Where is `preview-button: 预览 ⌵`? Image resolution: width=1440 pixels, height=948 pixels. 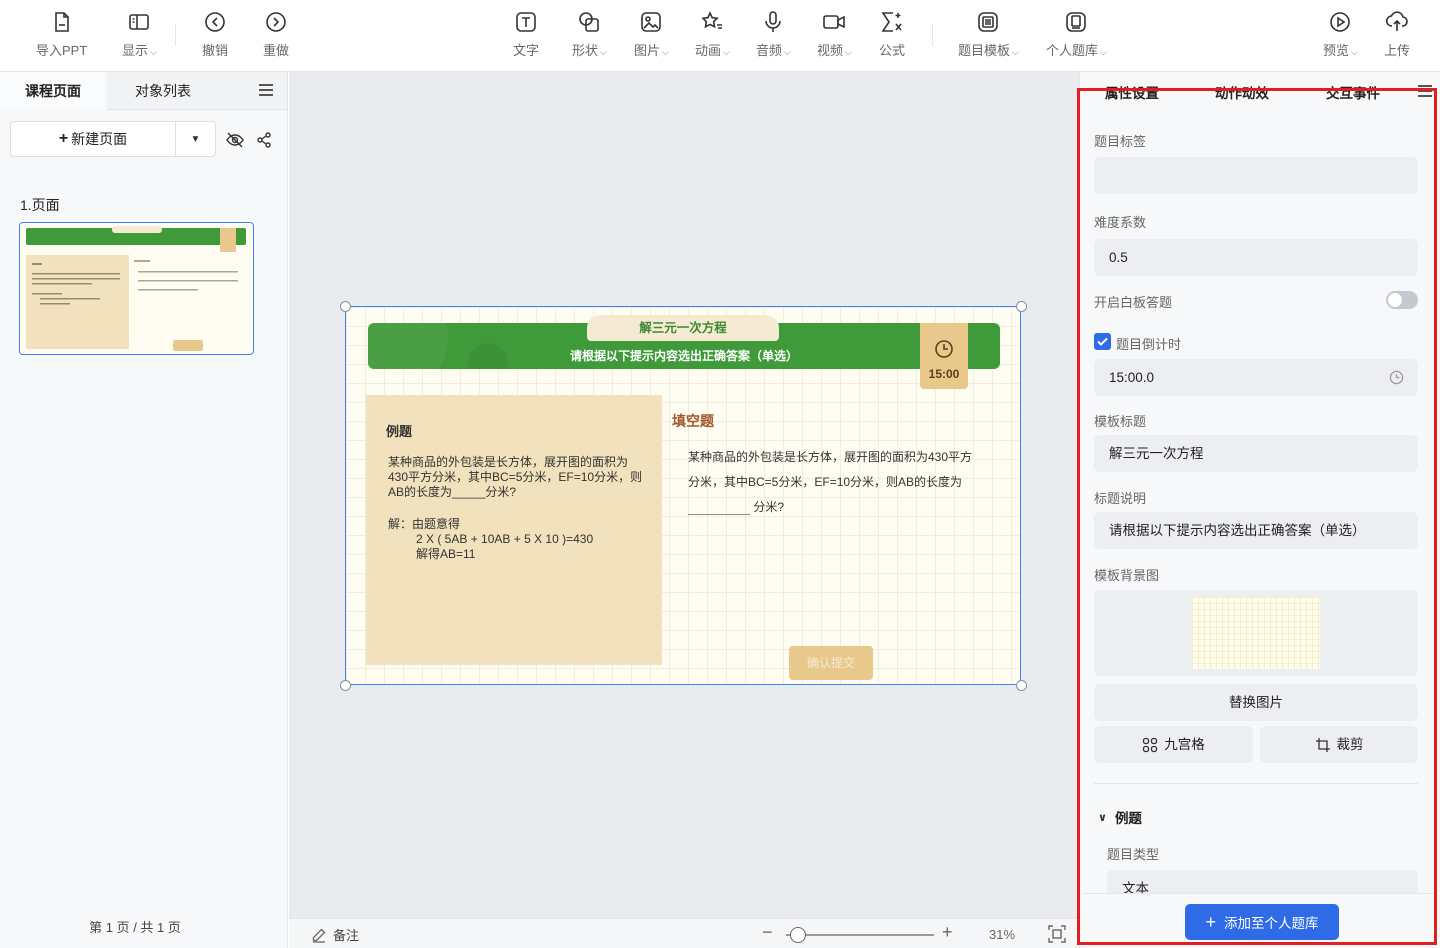 preview-button: 预览 ⌵ is located at coordinates (1340, 36).